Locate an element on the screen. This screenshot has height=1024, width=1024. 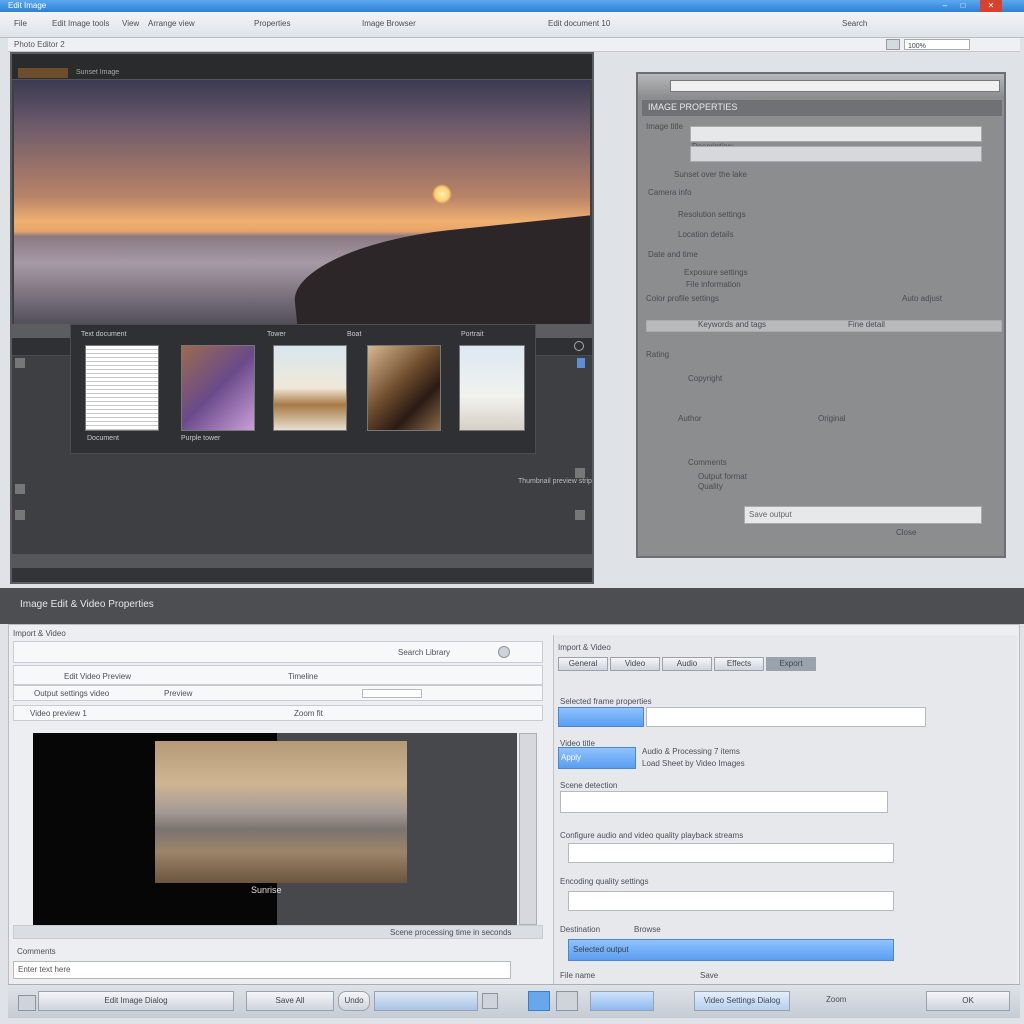
thumbnail-portrait is located at coordinates (404, 388).